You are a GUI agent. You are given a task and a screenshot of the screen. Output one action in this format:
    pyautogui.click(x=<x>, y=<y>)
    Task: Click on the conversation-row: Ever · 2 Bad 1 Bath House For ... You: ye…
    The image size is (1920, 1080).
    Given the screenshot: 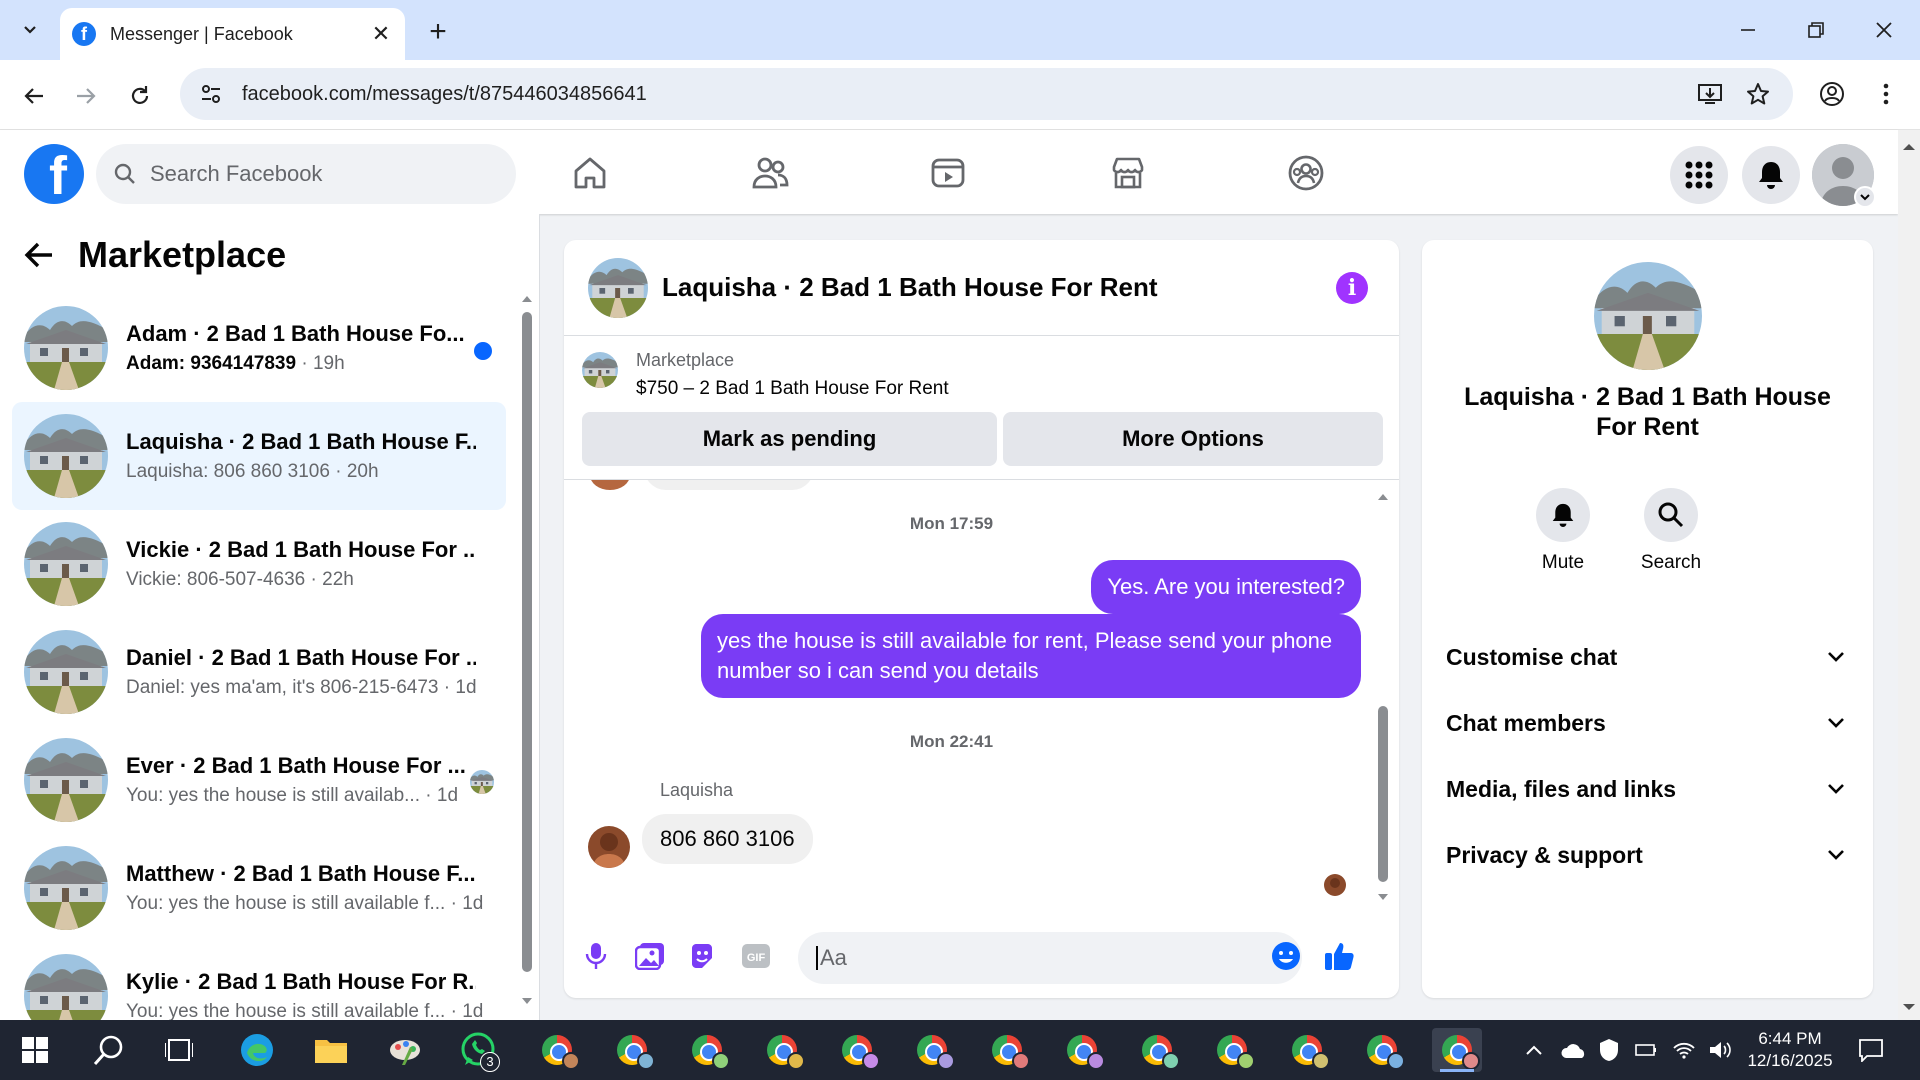 What is the action you would take?
    pyautogui.click(x=259, y=780)
    